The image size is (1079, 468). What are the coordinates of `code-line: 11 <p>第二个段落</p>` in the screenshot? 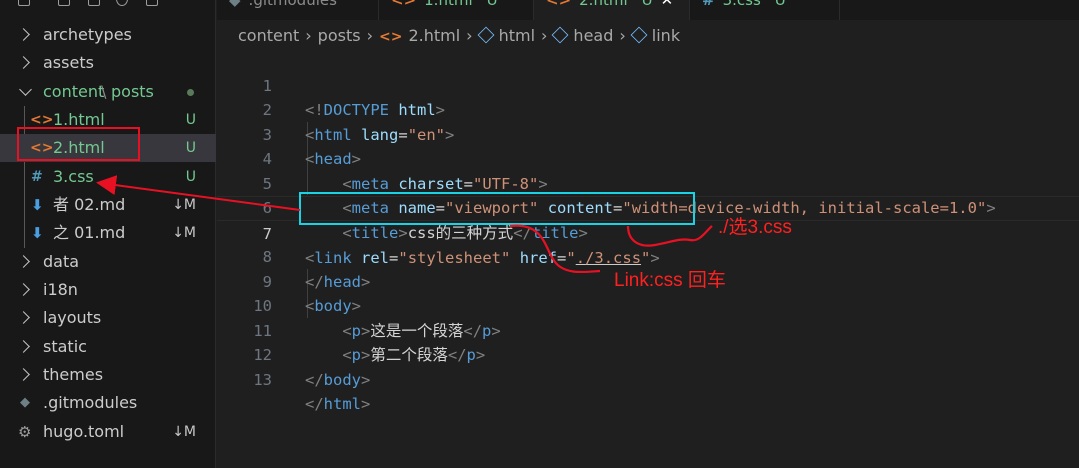 It's located at (648, 329).